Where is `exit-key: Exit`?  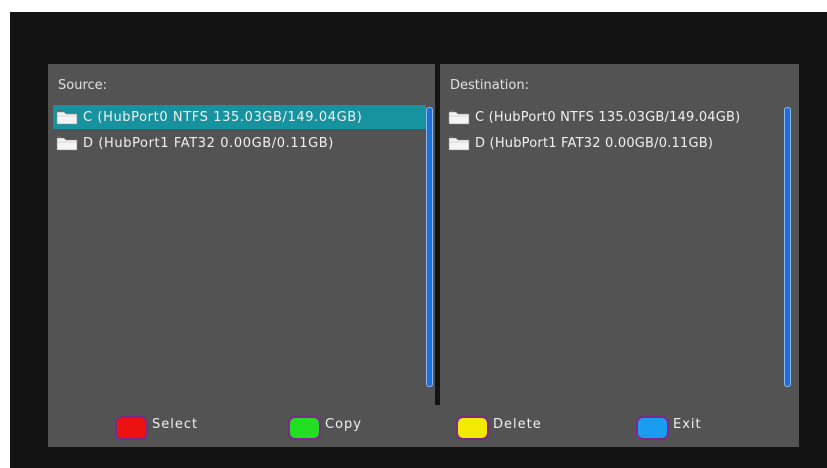
exit-key: Exit is located at coordinates (669, 428).